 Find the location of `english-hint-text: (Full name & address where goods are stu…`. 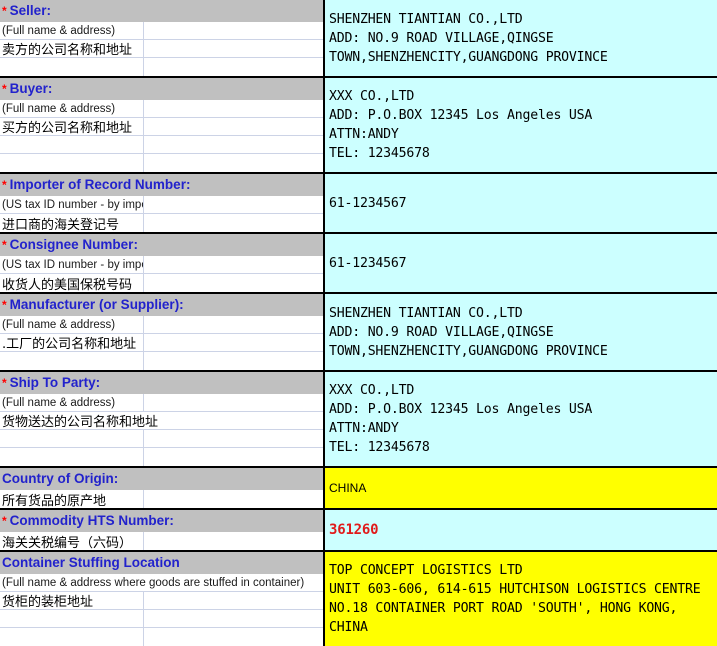

english-hint-text: (Full name & address where goods are stu… is located at coordinates (153, 582).